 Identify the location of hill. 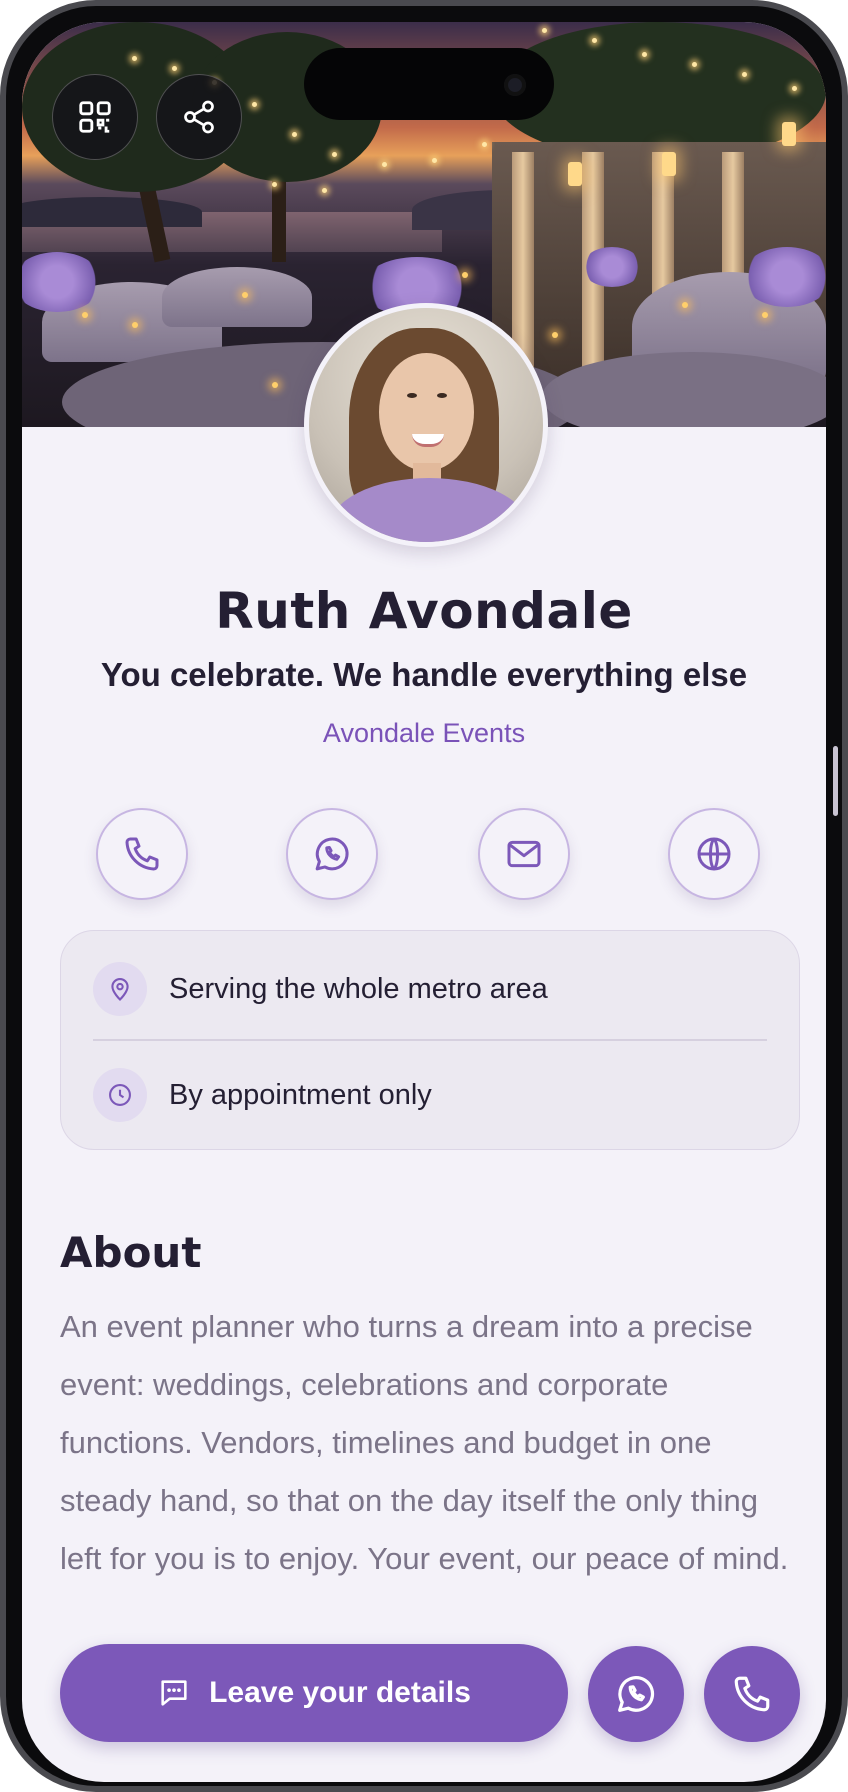
(112, 212).